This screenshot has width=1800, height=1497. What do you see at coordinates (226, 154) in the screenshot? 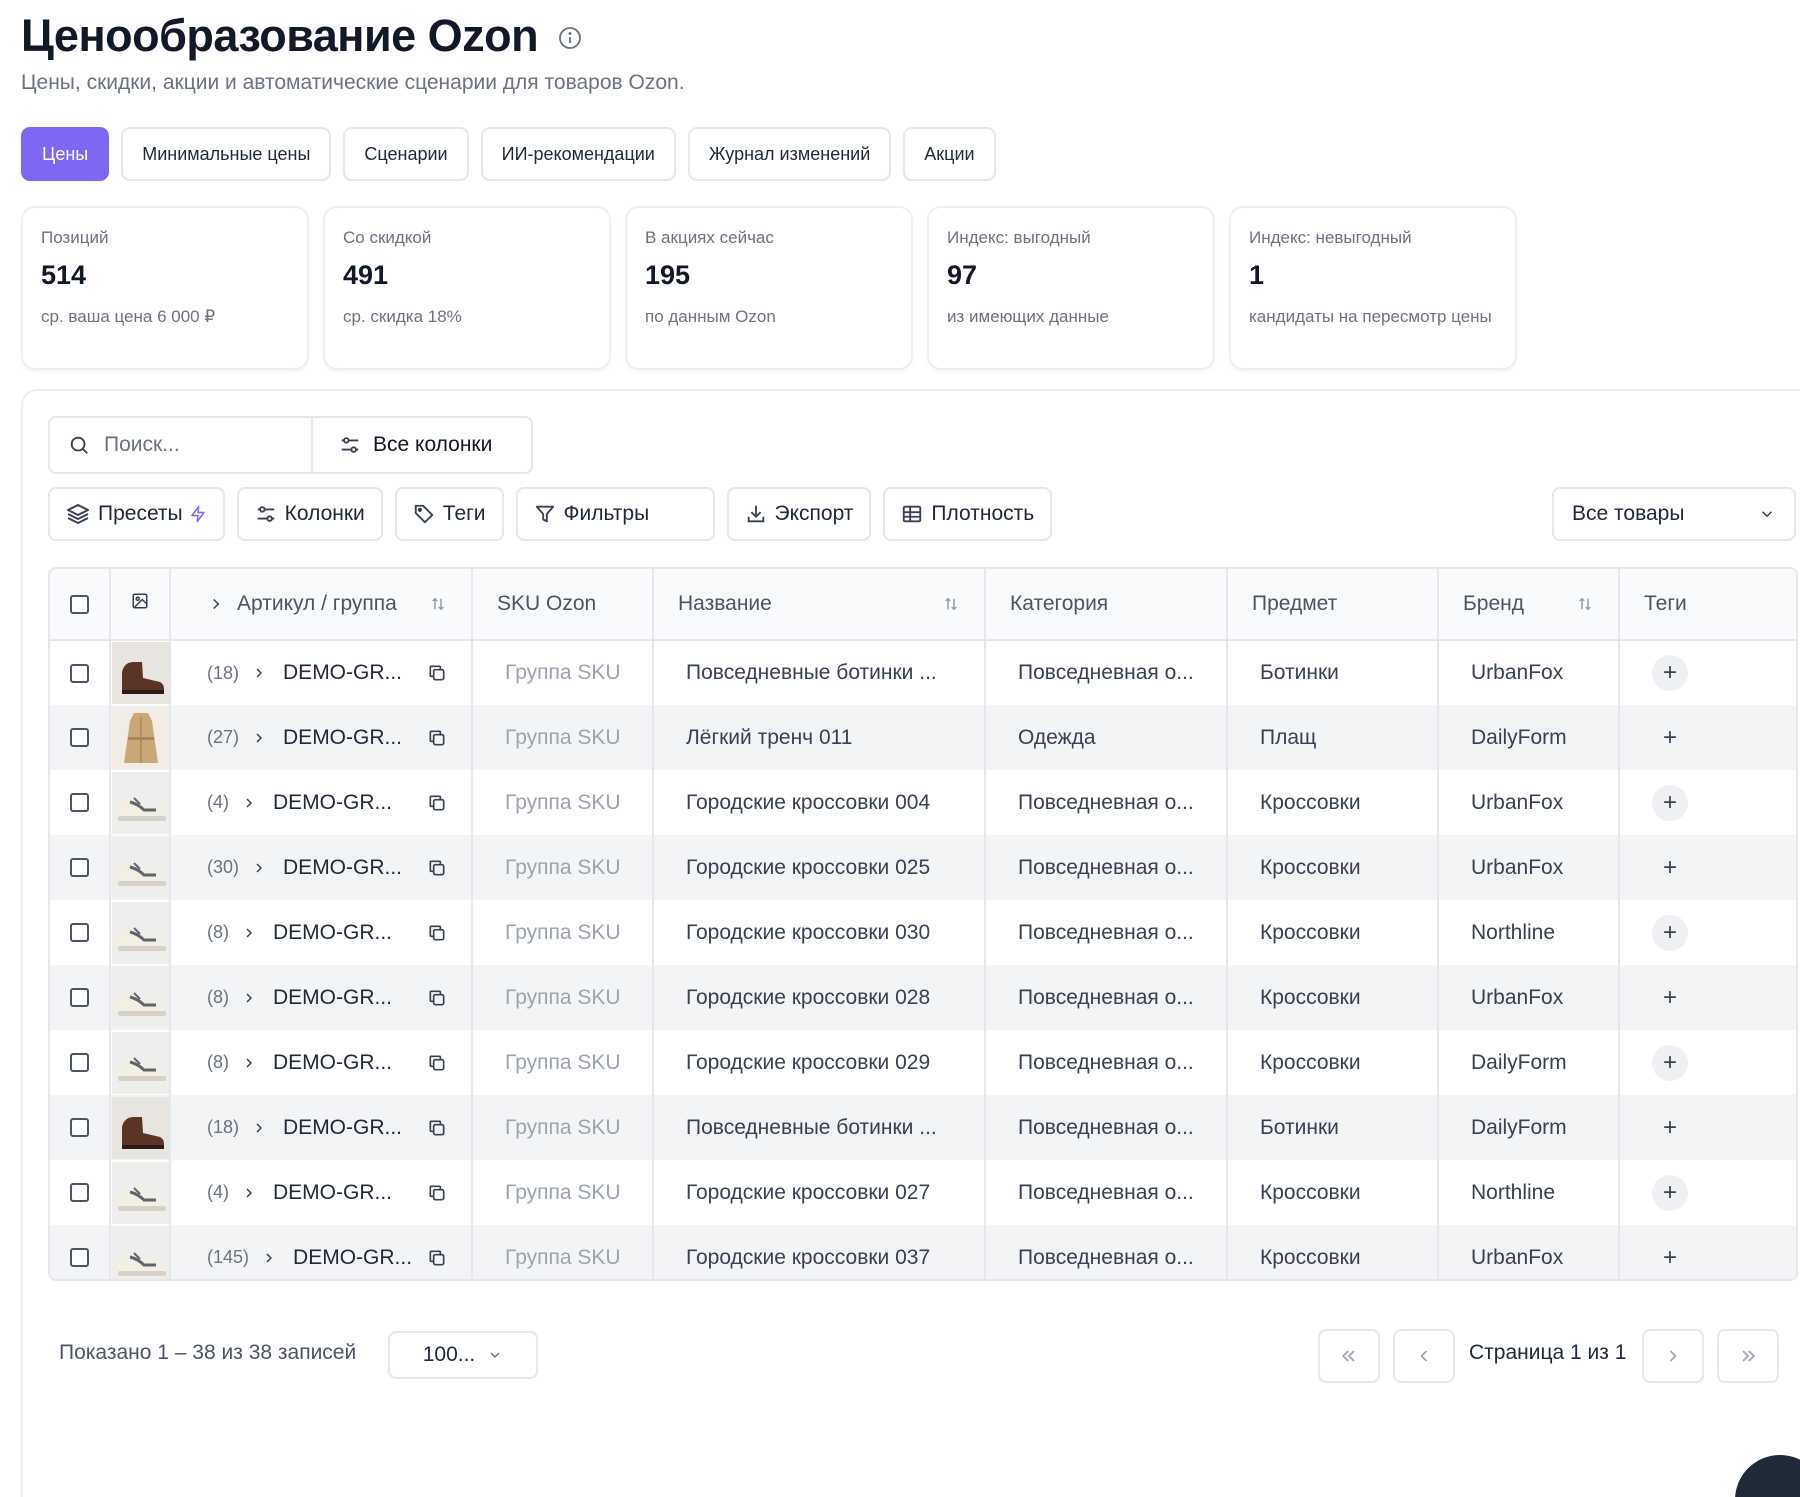
I see `tab-min-prices: Минимальные цены` at bounding box center [226, 154].